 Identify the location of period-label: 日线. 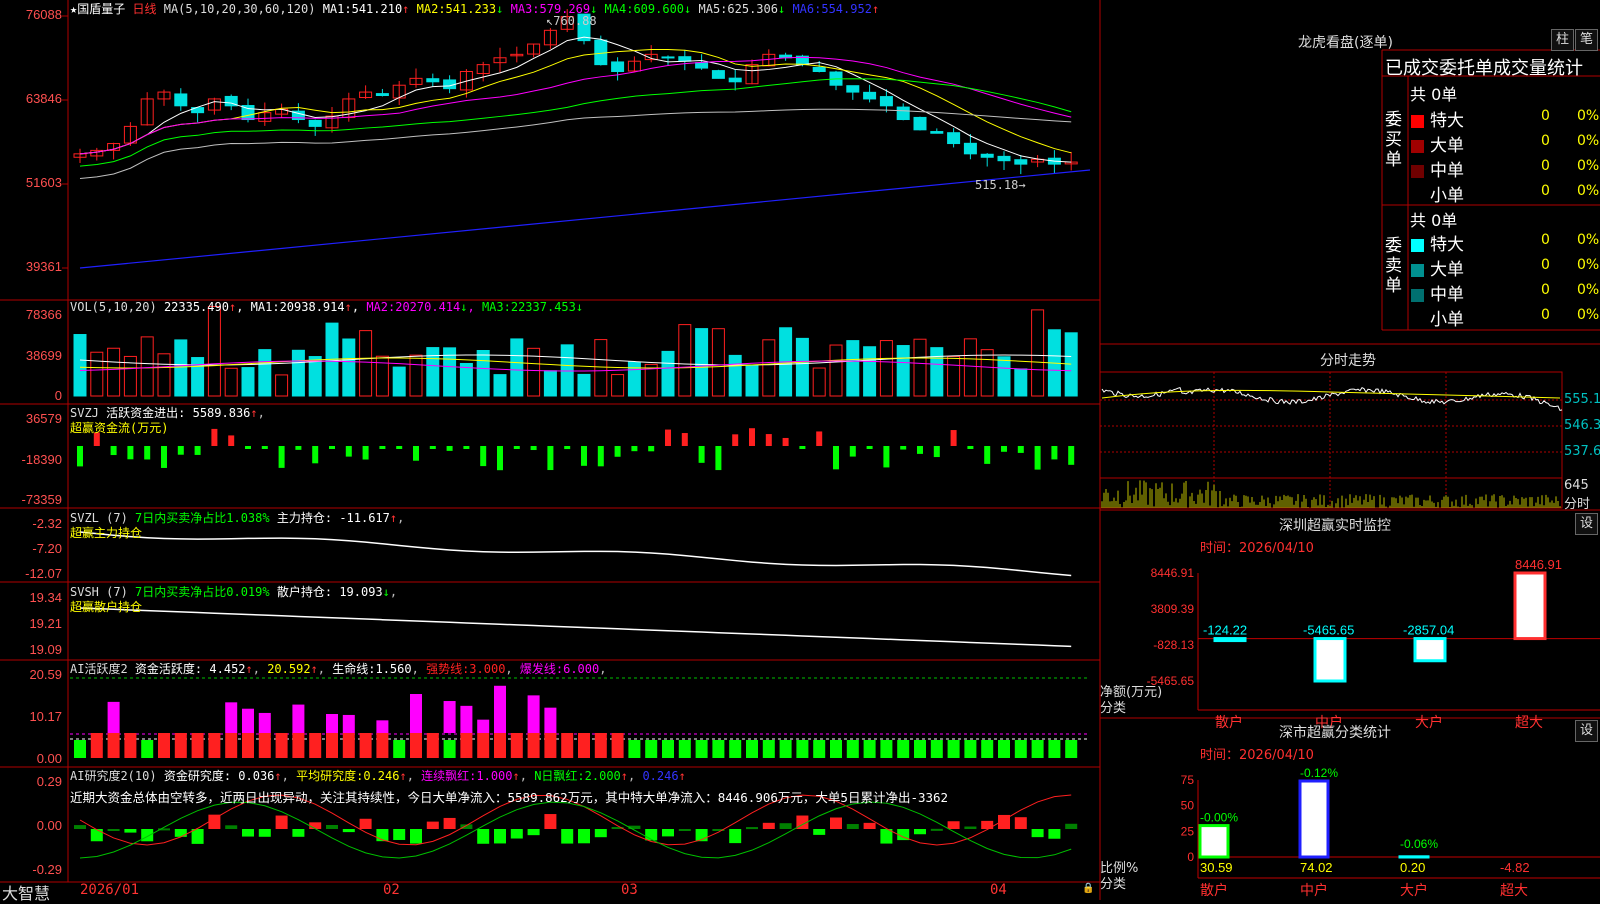
(144, 9).